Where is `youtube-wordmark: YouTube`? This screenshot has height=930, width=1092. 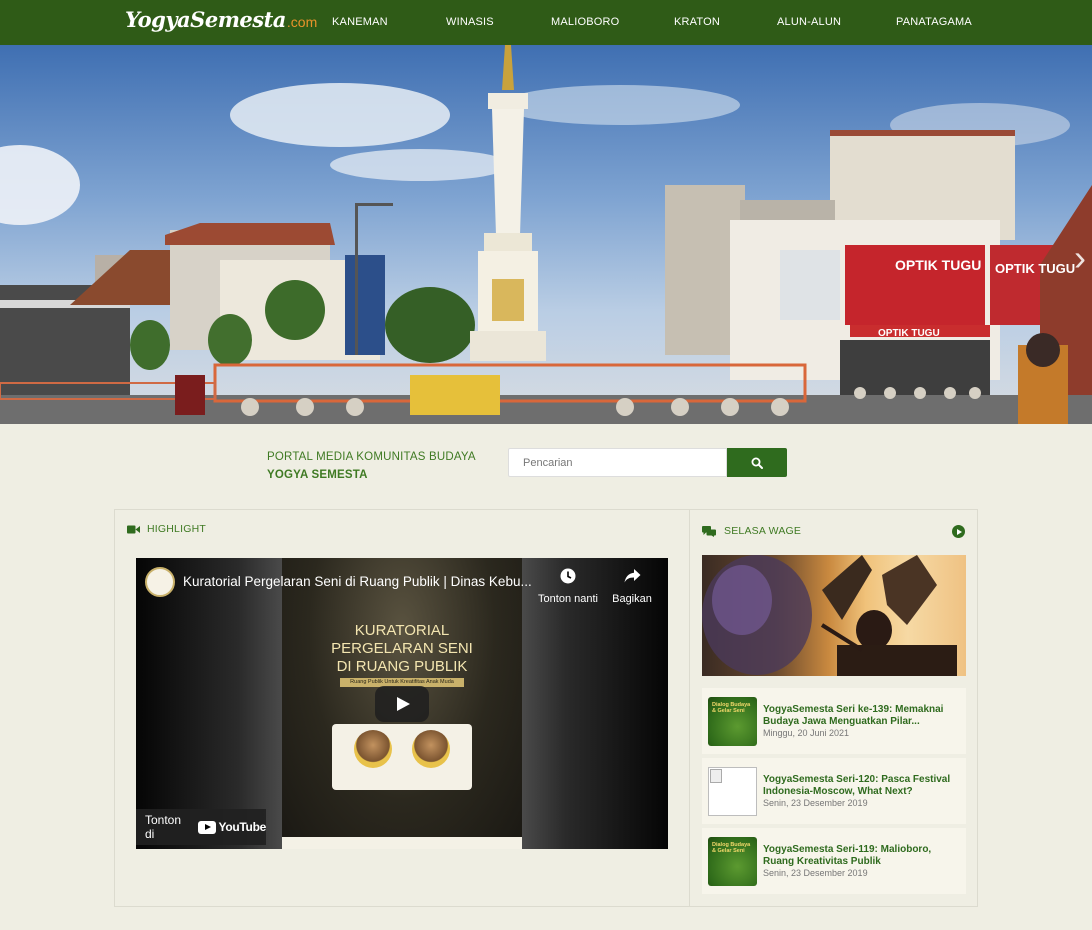
youtube-wordmark: YouTube is located at coordinates (242, 827).